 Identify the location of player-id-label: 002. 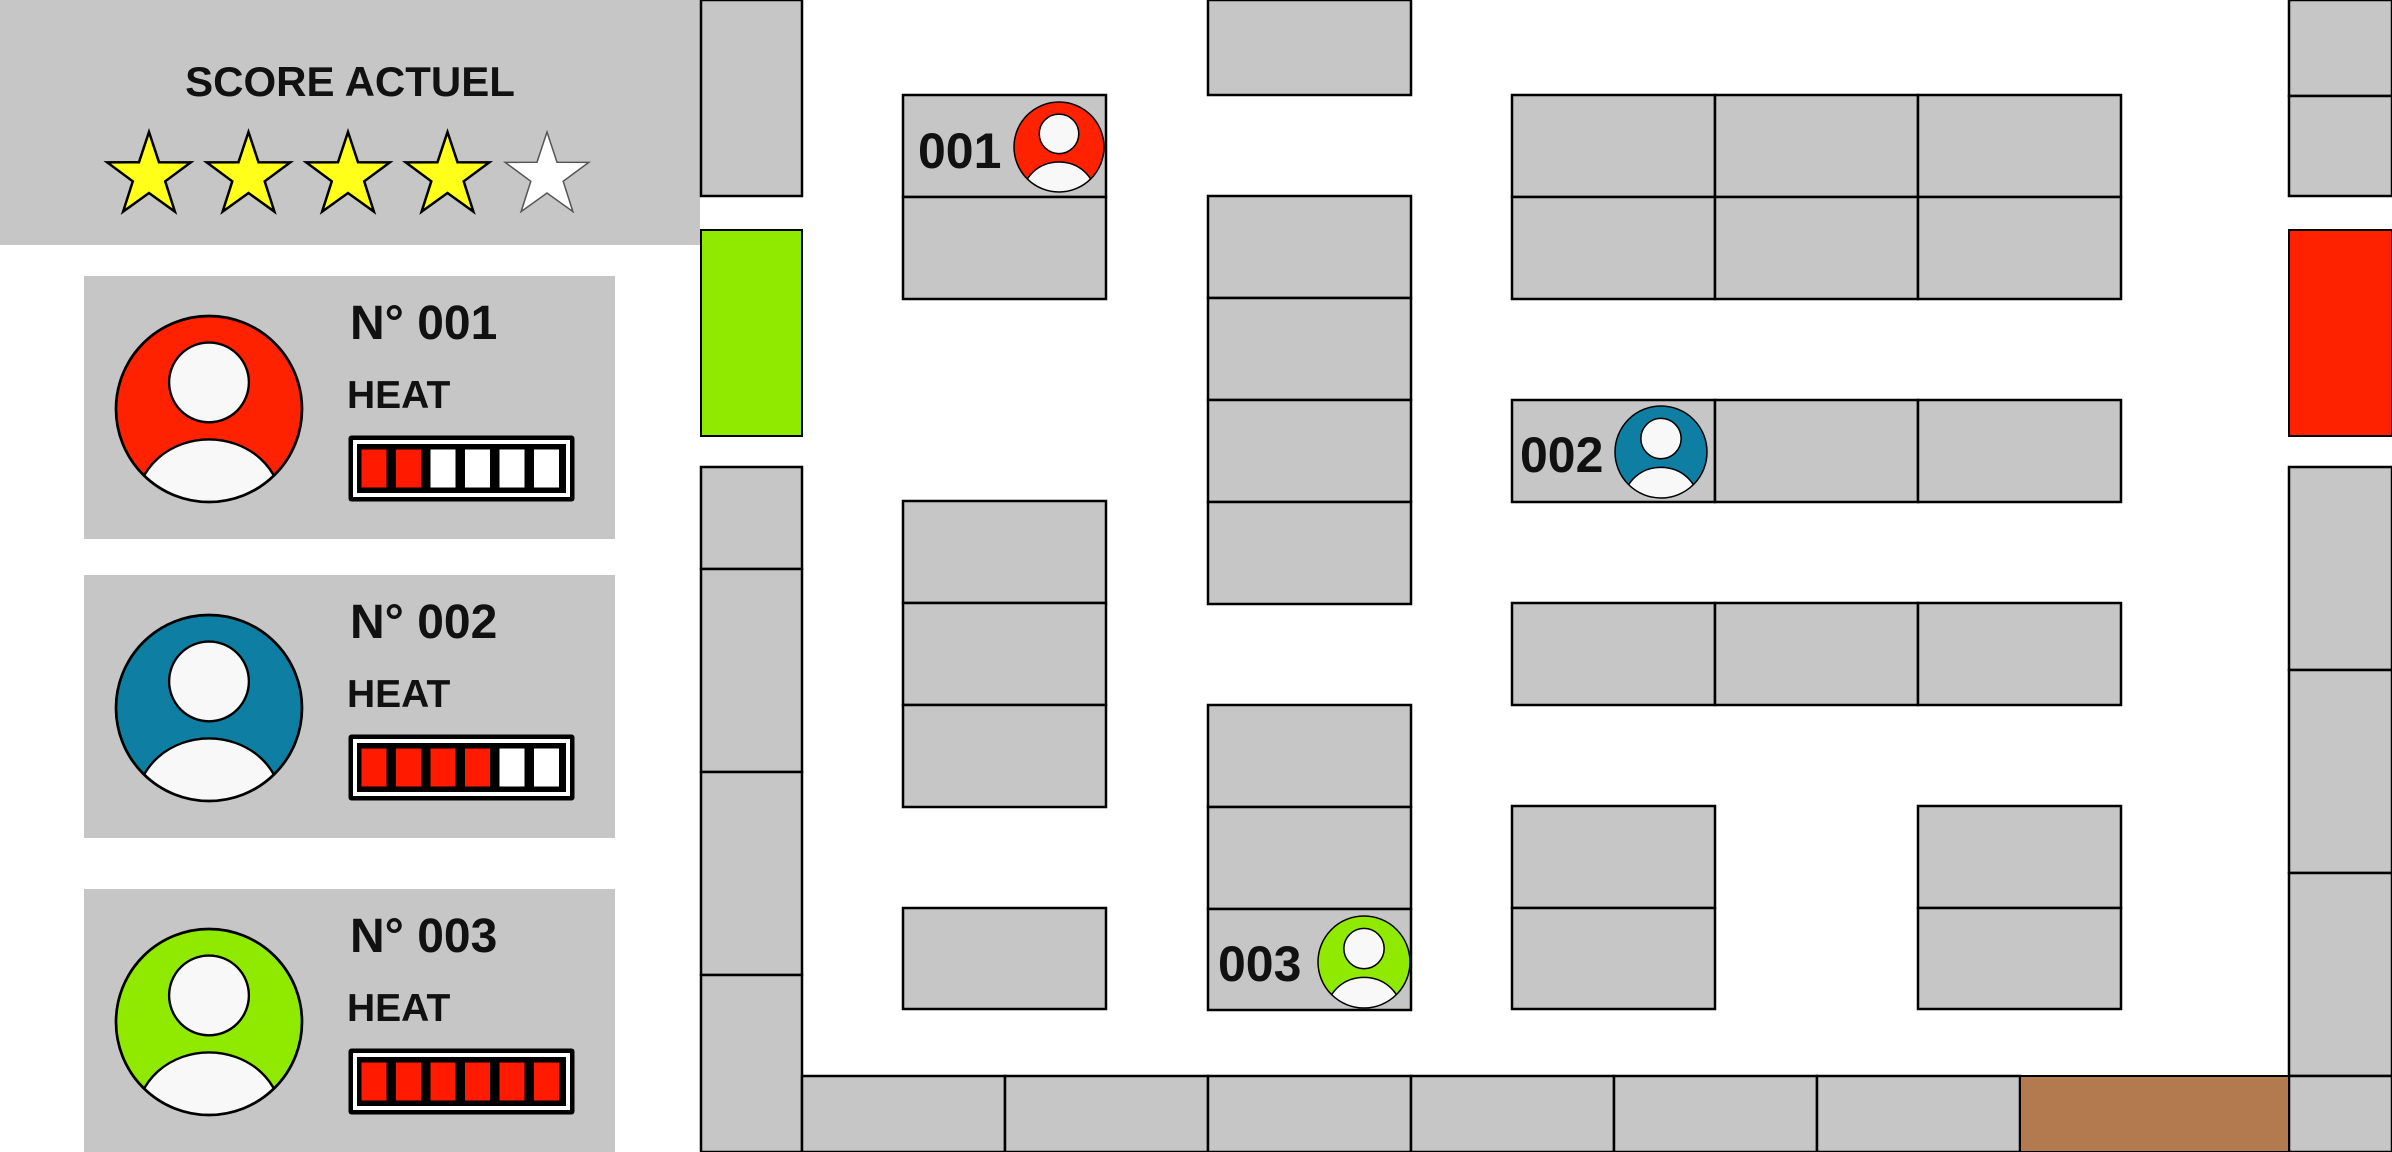
(1561, 455).